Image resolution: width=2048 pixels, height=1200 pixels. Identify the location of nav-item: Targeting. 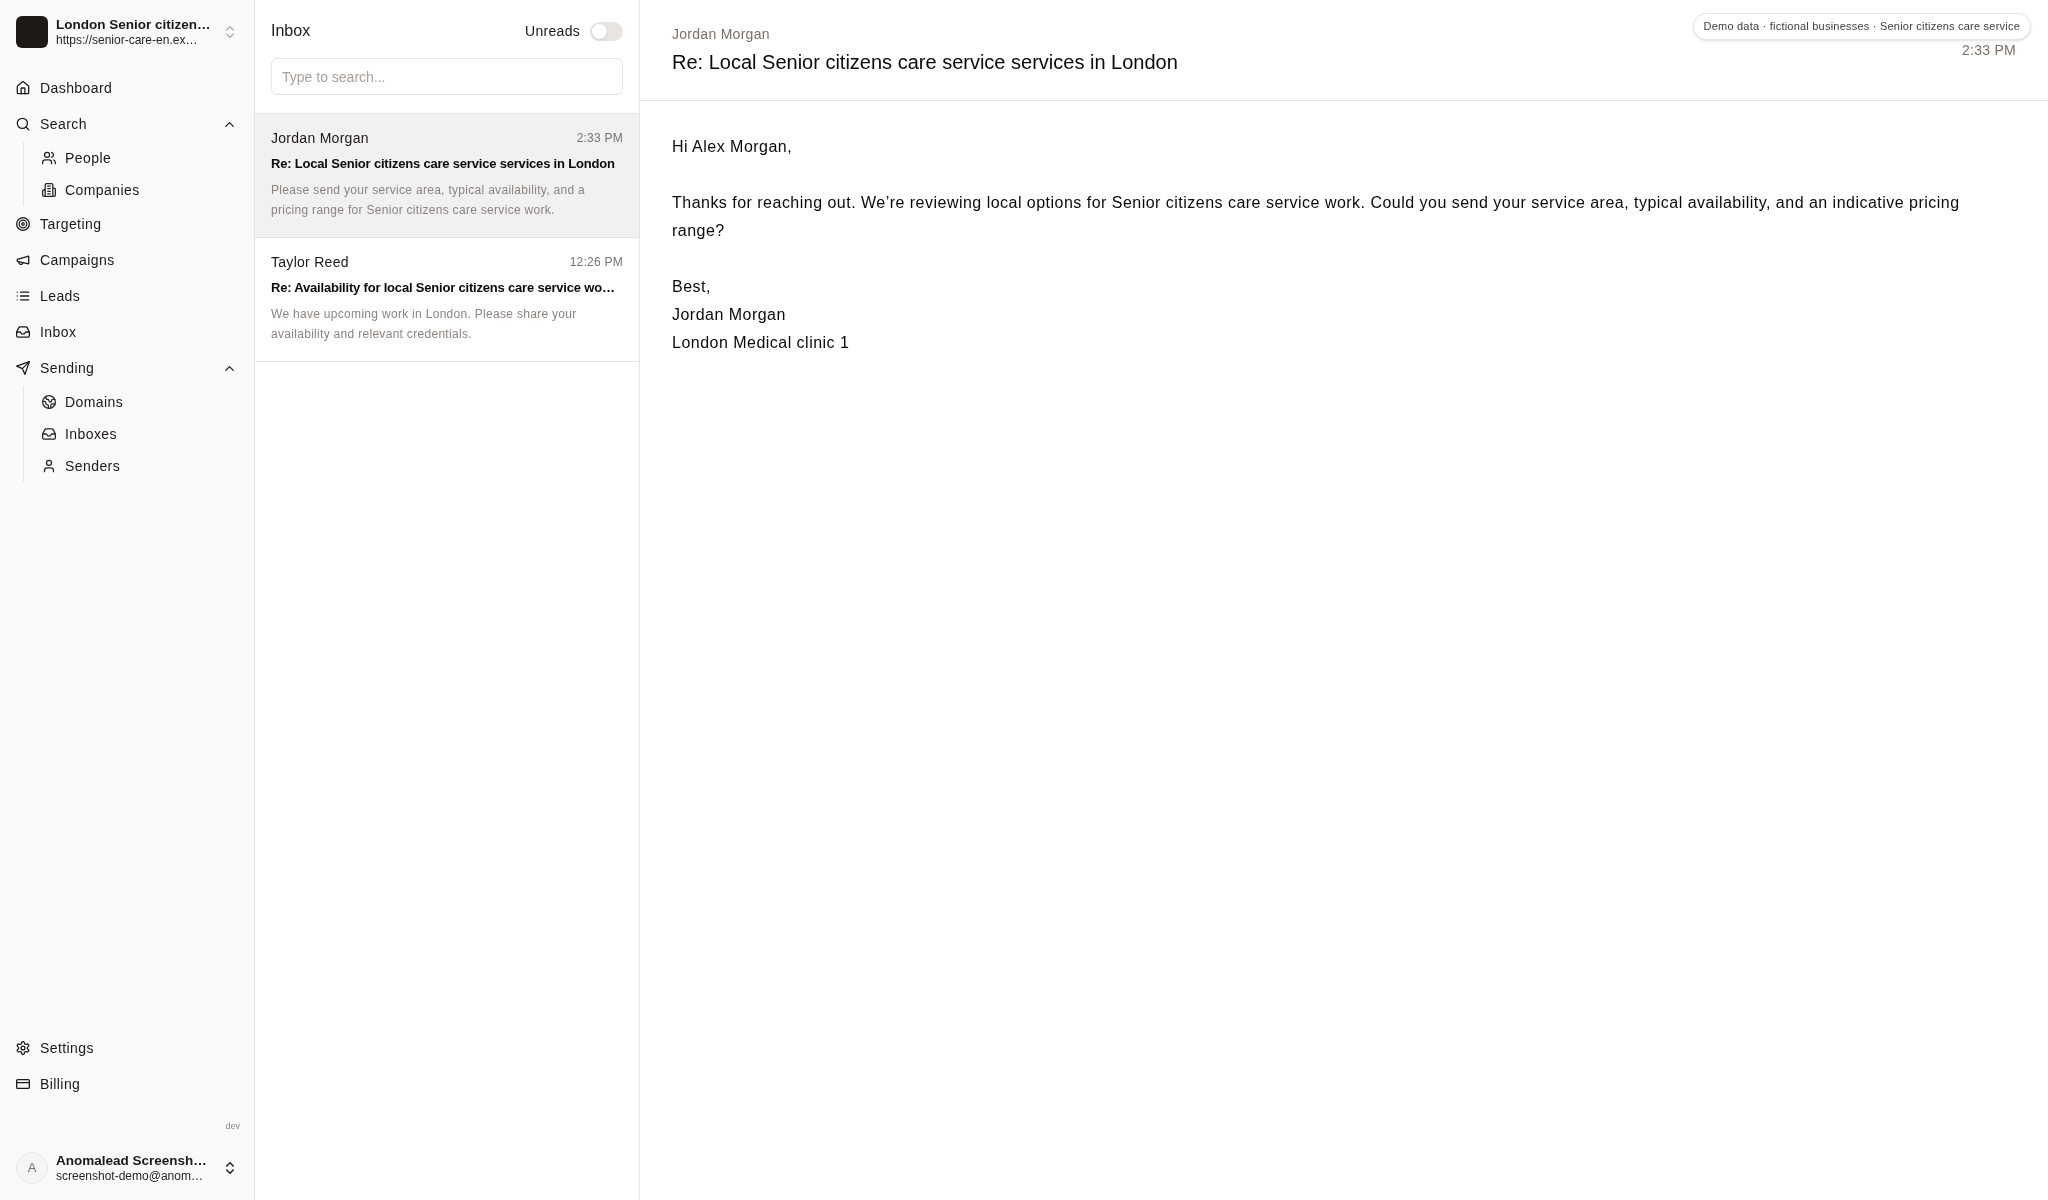
(127, 224).